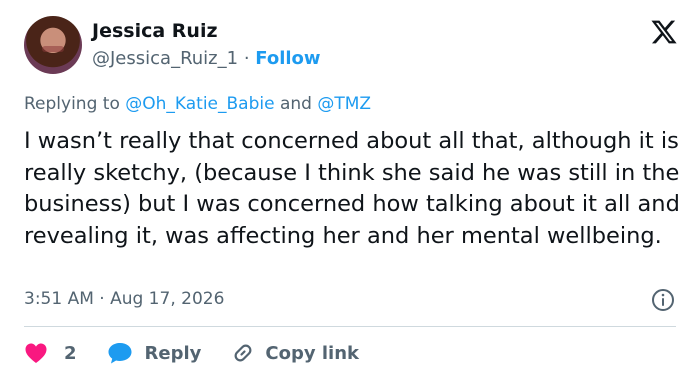 This screenshot has height=379, width=700. Describe the element at coordinates (173, 353) in the screenshot. I see `reply-label: Reply` at that location.